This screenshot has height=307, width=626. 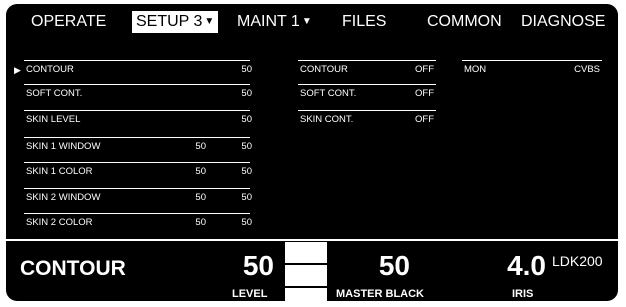 I want to click on param-row-skin-cont-switch: SKIN CONT. OFF, so click(x=368, y=120).